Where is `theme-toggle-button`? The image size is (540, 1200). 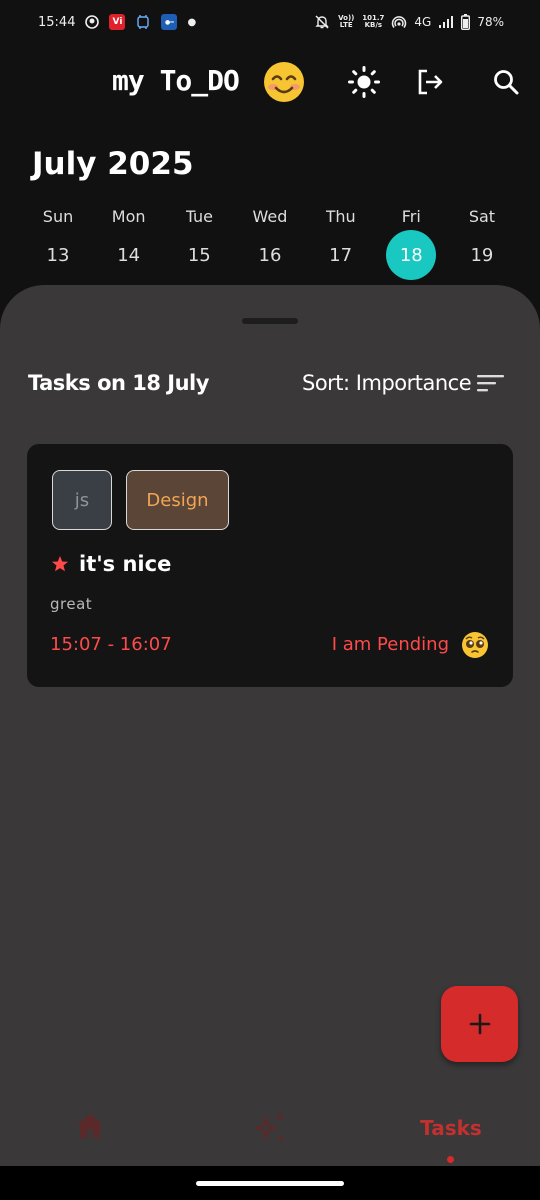 theme-toggle-button is located at coordinates (364, 82).